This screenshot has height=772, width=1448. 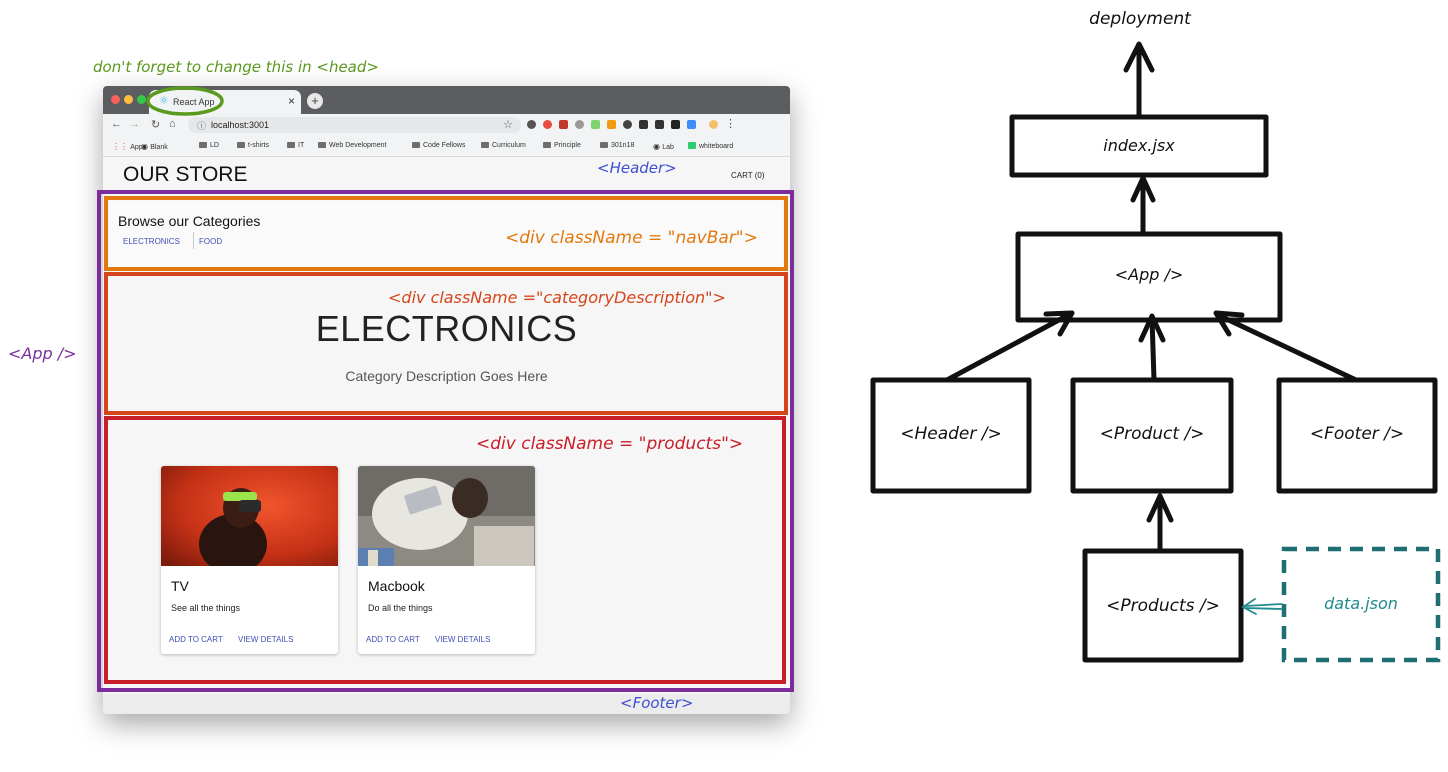 I want to click on footer-annotation: <Footer>, so click(x=657, y=703).